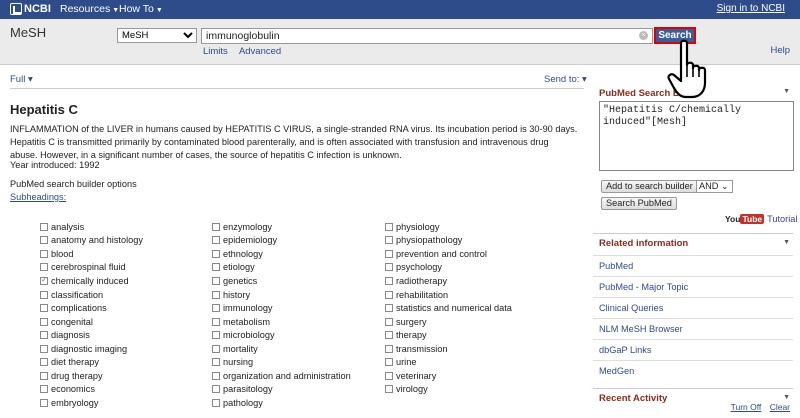 The height and width of the screenshot is (418, 800). What do you see at coordinates (91, 254) in the screenshot?
I see `subheading-checkbox-row: blood` at bounding box center [91, 254].